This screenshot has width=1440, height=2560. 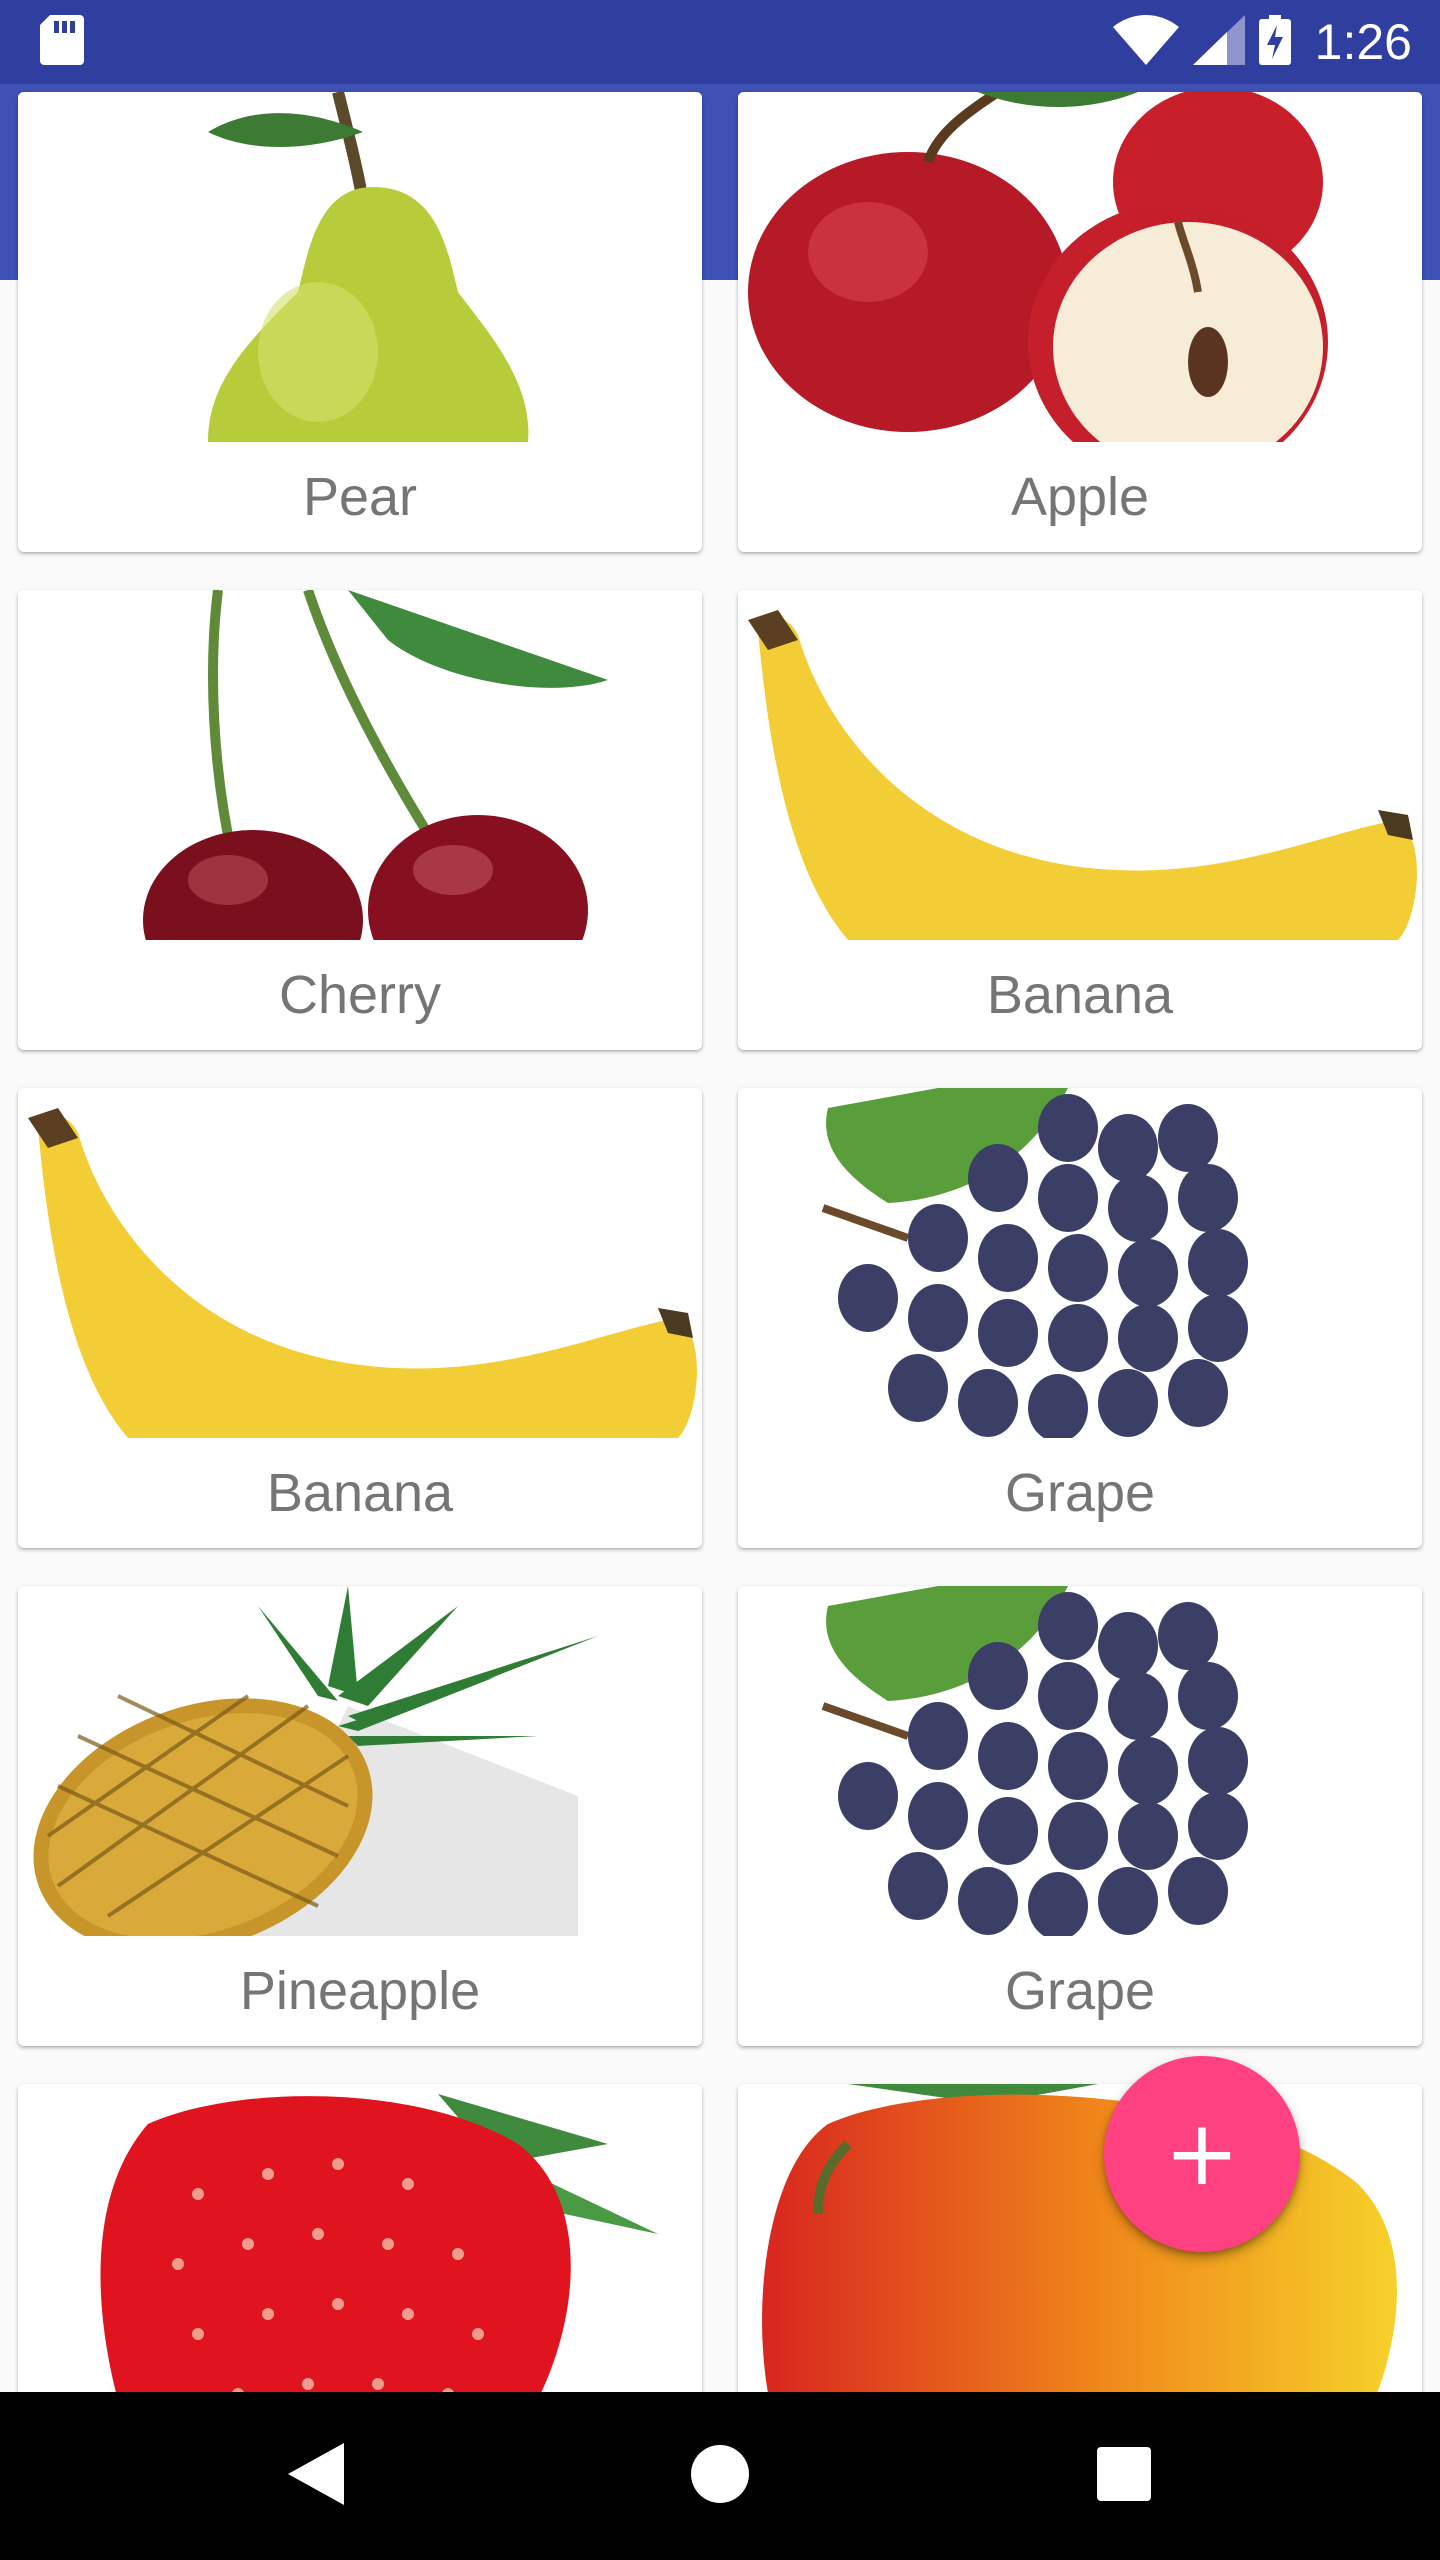 I want to click on back-button, so click(x=316, y=2476).